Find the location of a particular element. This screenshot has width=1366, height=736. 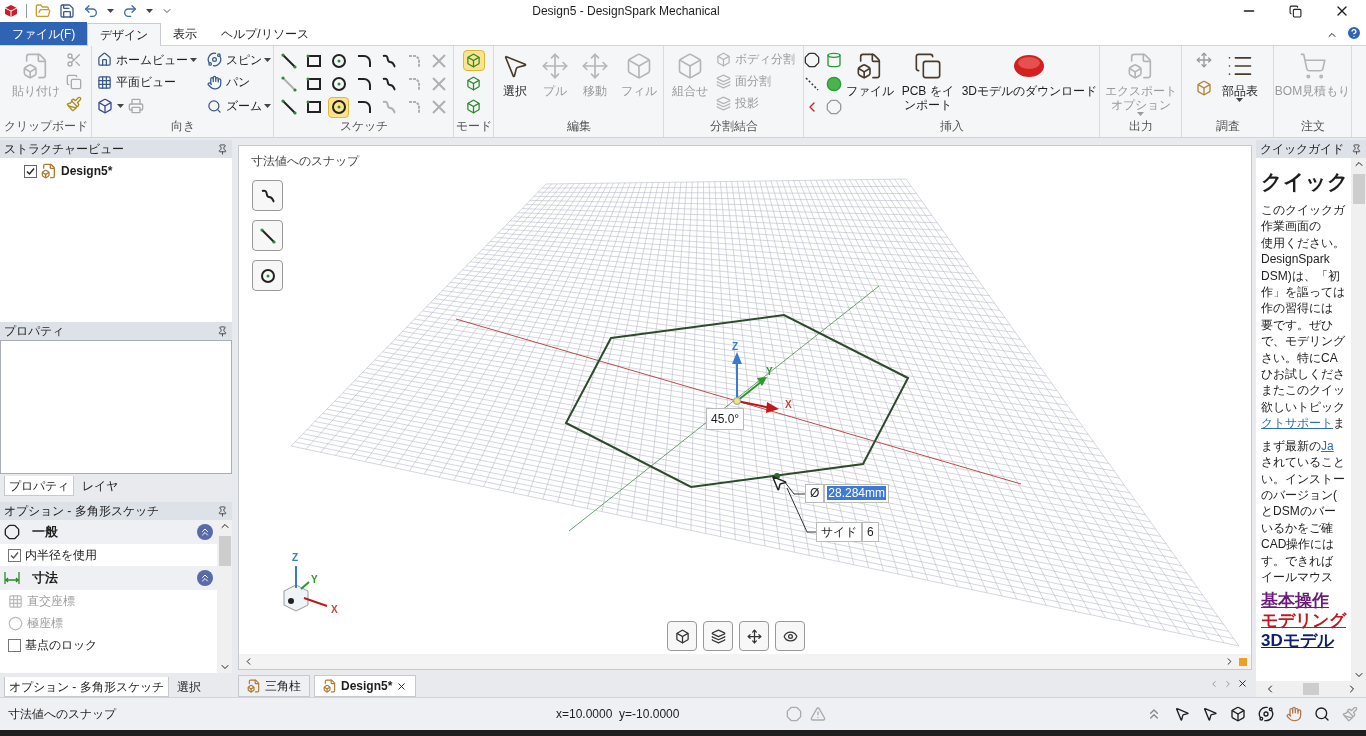

help-icon is located at coordinates (1354, 33).